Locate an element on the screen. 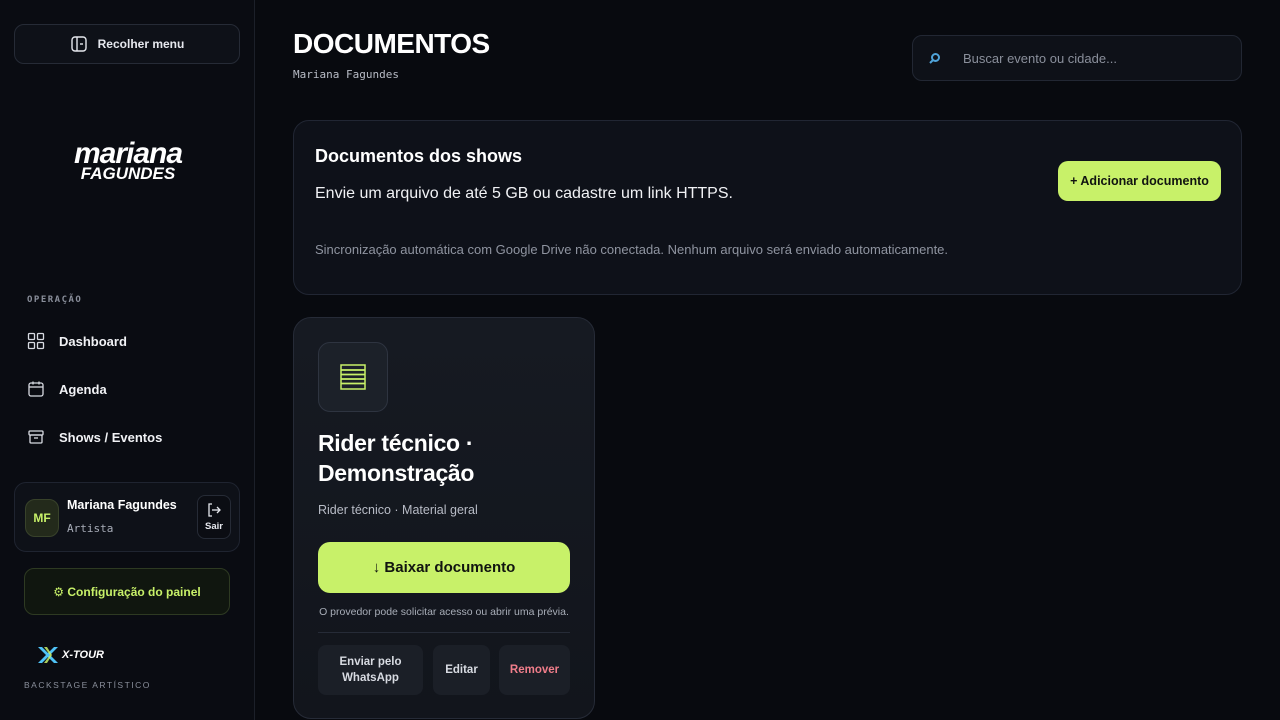  document-icon-box is located at coordinates (353, 377).